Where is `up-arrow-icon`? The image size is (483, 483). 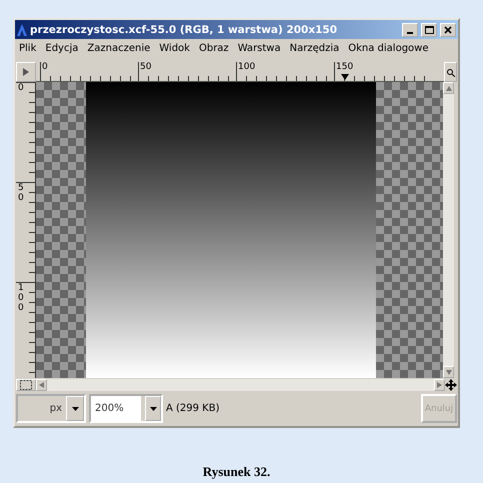
up-arrow-icon is located at coordinates (449, 88).